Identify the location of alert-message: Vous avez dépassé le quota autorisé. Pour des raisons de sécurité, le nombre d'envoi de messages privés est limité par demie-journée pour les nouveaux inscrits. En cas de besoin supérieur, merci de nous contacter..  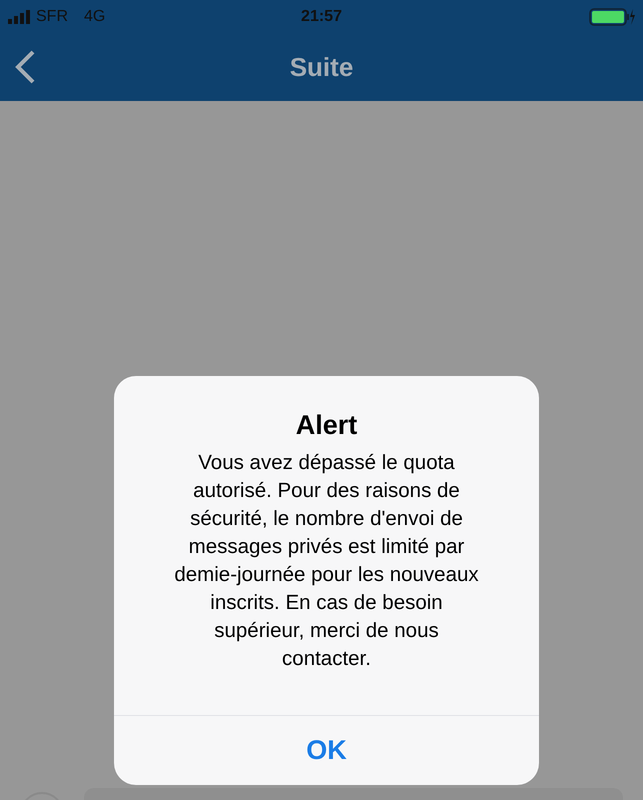
(326, 561).